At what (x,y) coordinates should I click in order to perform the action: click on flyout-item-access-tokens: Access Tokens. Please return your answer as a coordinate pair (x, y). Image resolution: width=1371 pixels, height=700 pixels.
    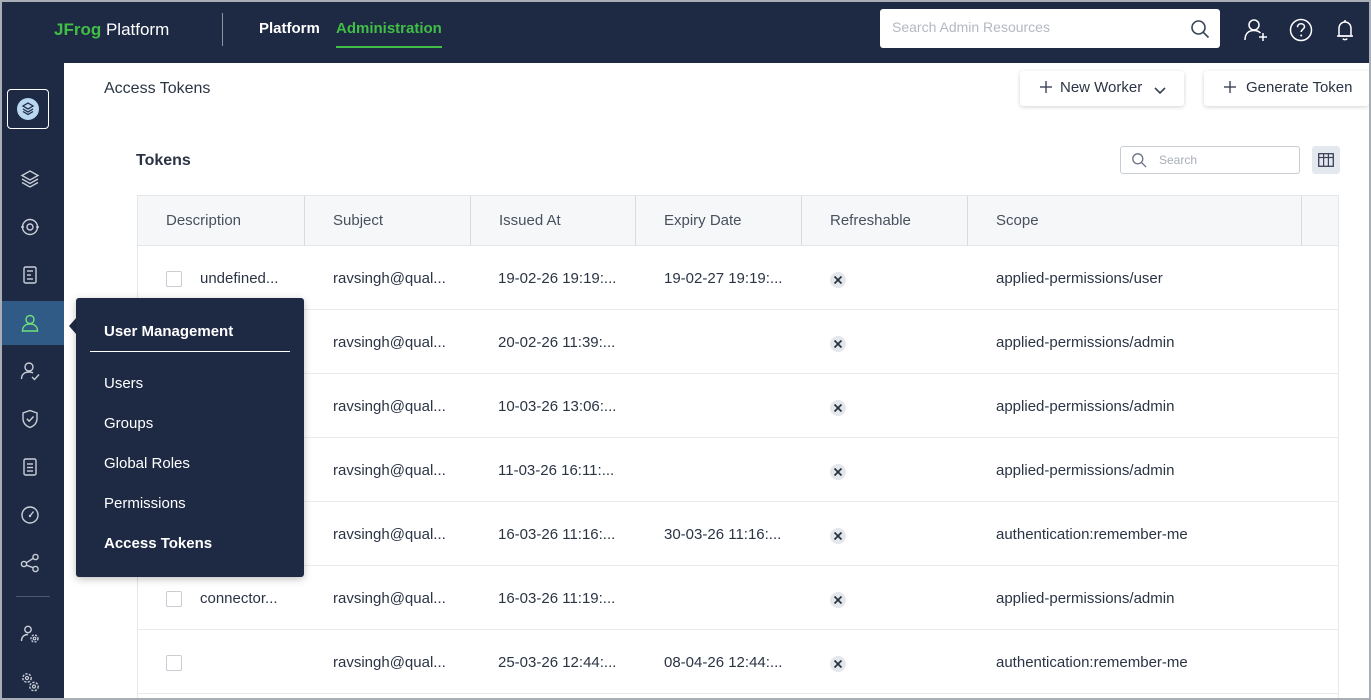
    Looking at the image, I should click on (158, 543).